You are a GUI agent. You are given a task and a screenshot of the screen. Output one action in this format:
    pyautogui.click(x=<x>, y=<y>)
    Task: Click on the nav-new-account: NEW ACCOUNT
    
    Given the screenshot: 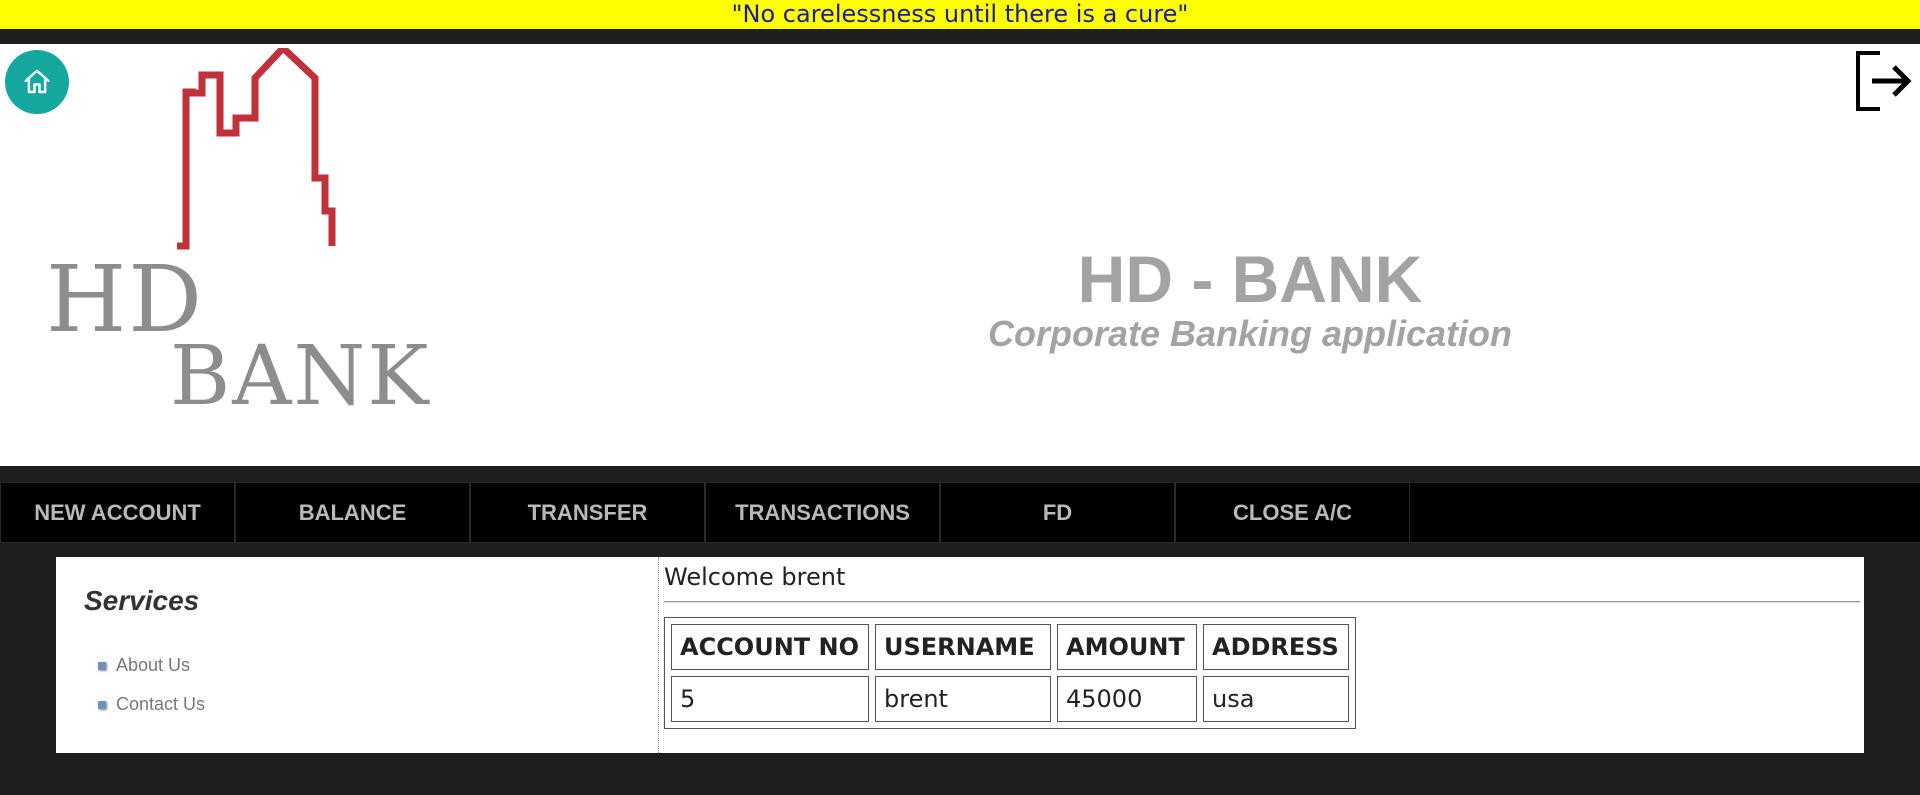 What is the action you would take?
    pyautogui.click(x=117, y=512)
    